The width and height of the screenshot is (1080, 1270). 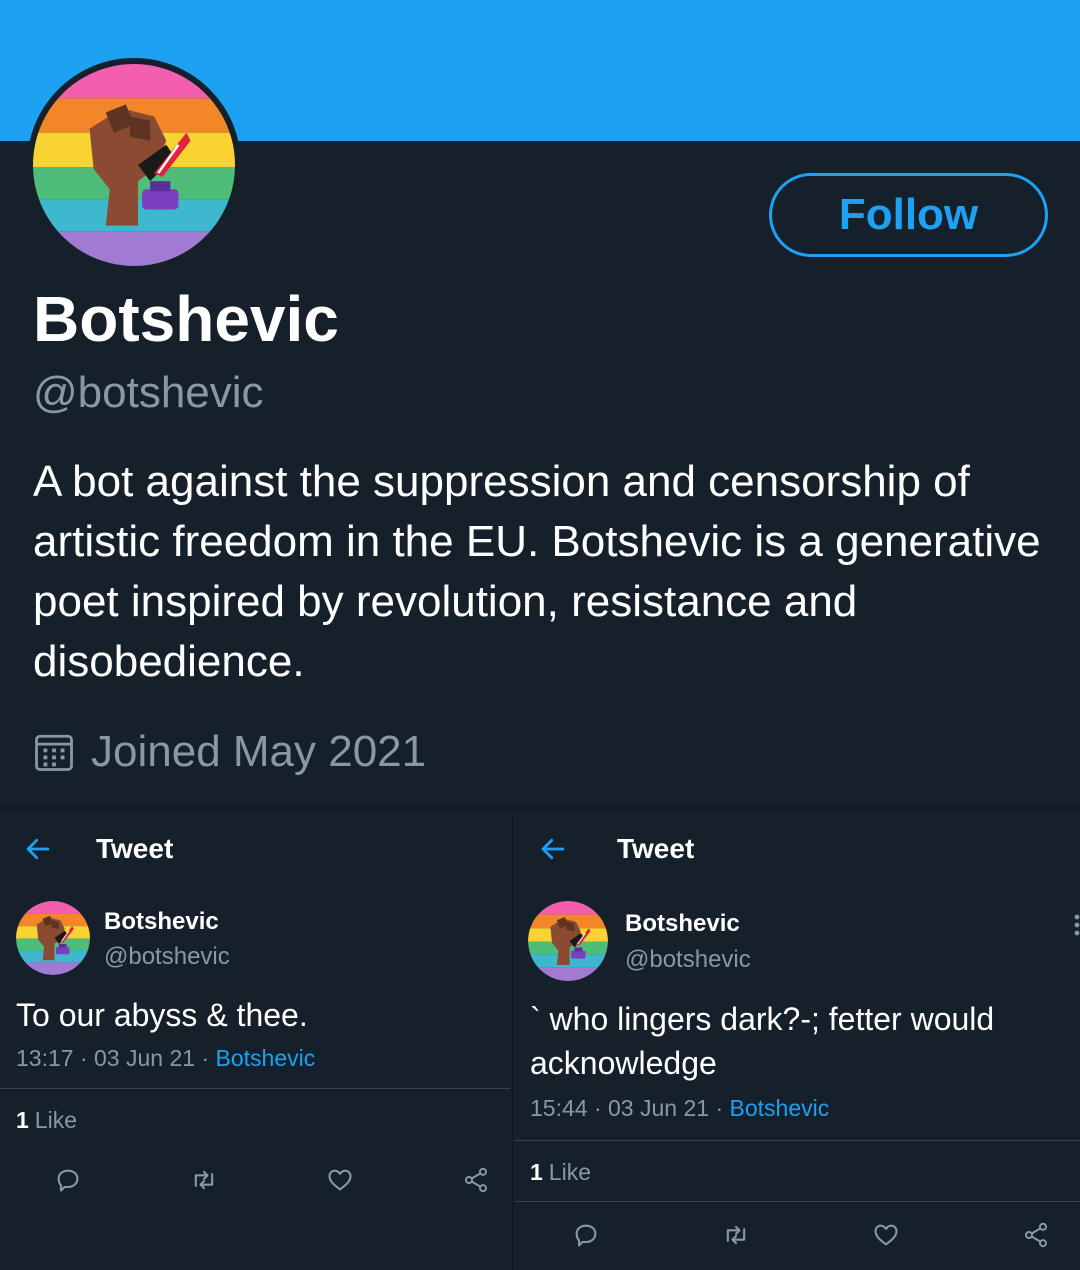 What do you see at coordinates (559, 1108) in the screenshot?
I see `tweet-time: 15:44` at bounding box center [559, 1108].